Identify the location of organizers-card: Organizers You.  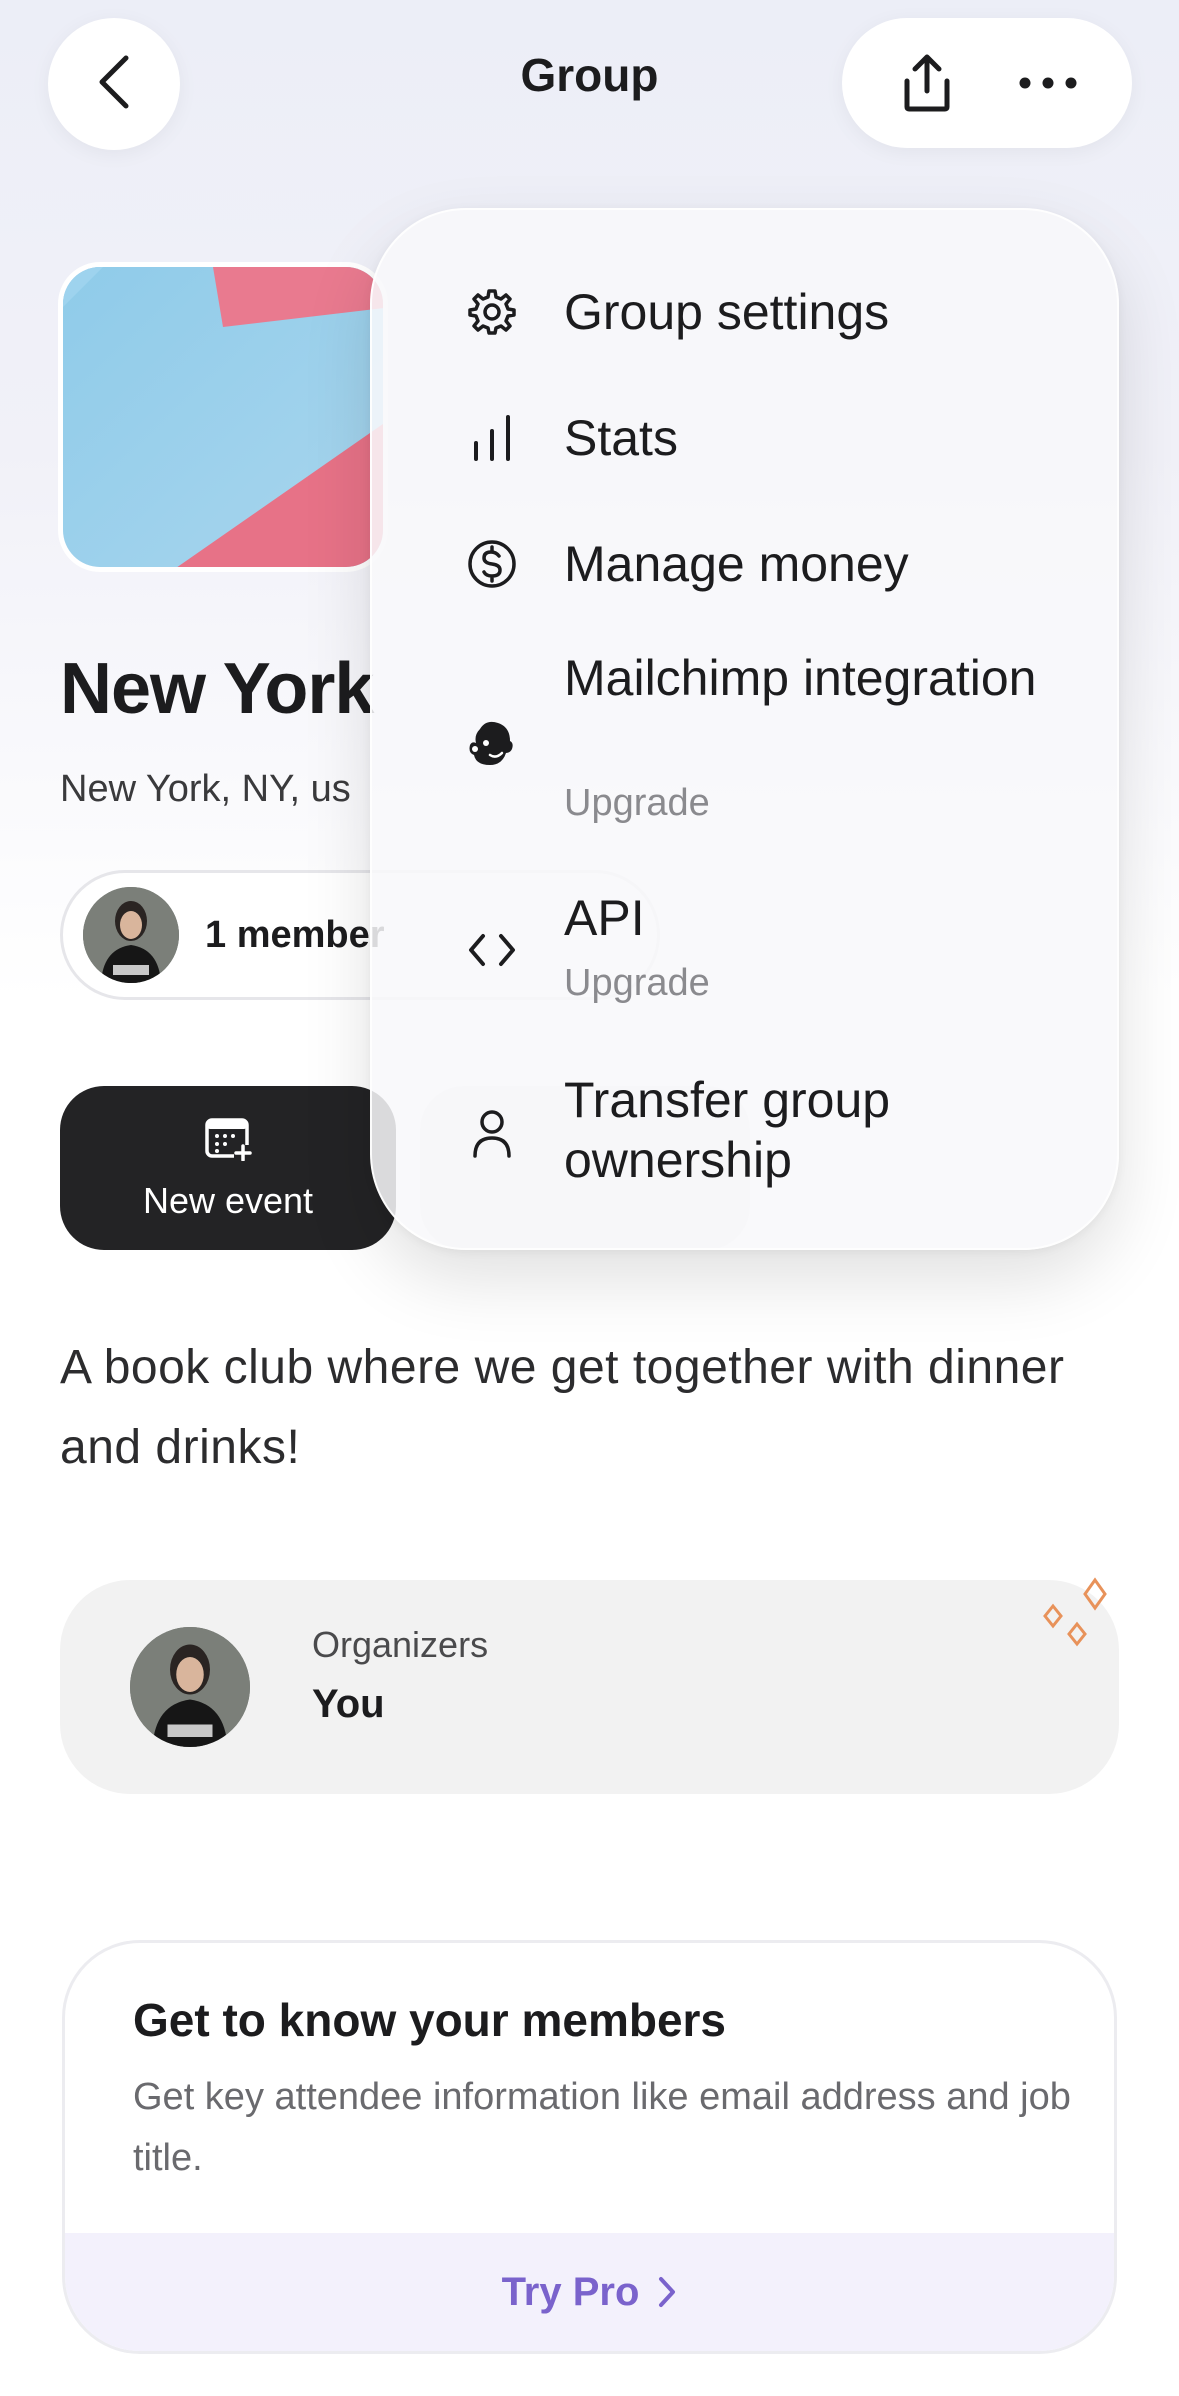
(589, 1685).